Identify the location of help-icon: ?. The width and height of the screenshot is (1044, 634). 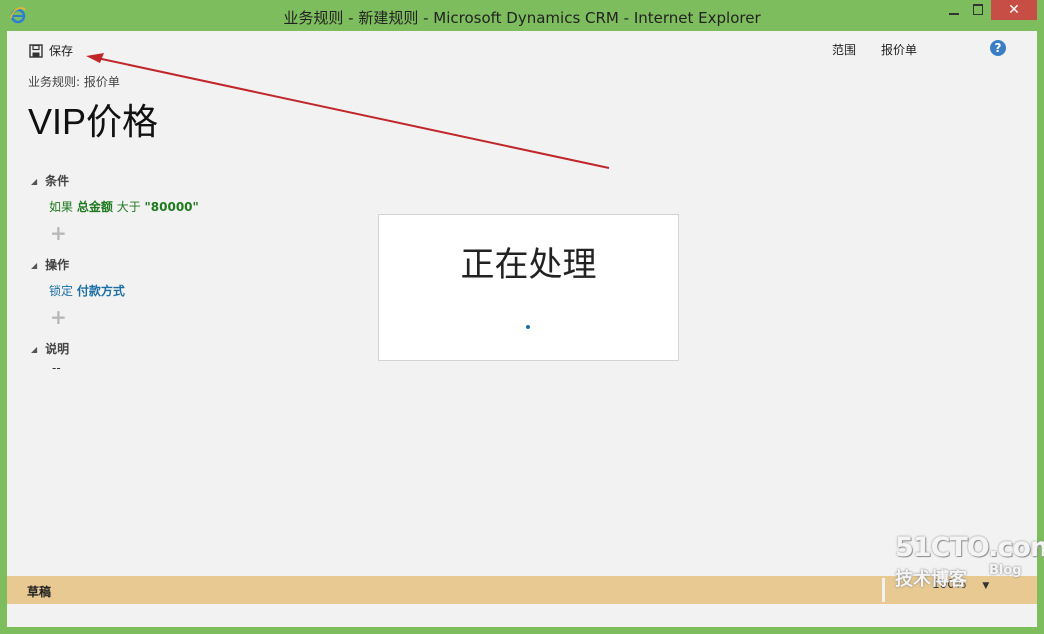
(998, 48).